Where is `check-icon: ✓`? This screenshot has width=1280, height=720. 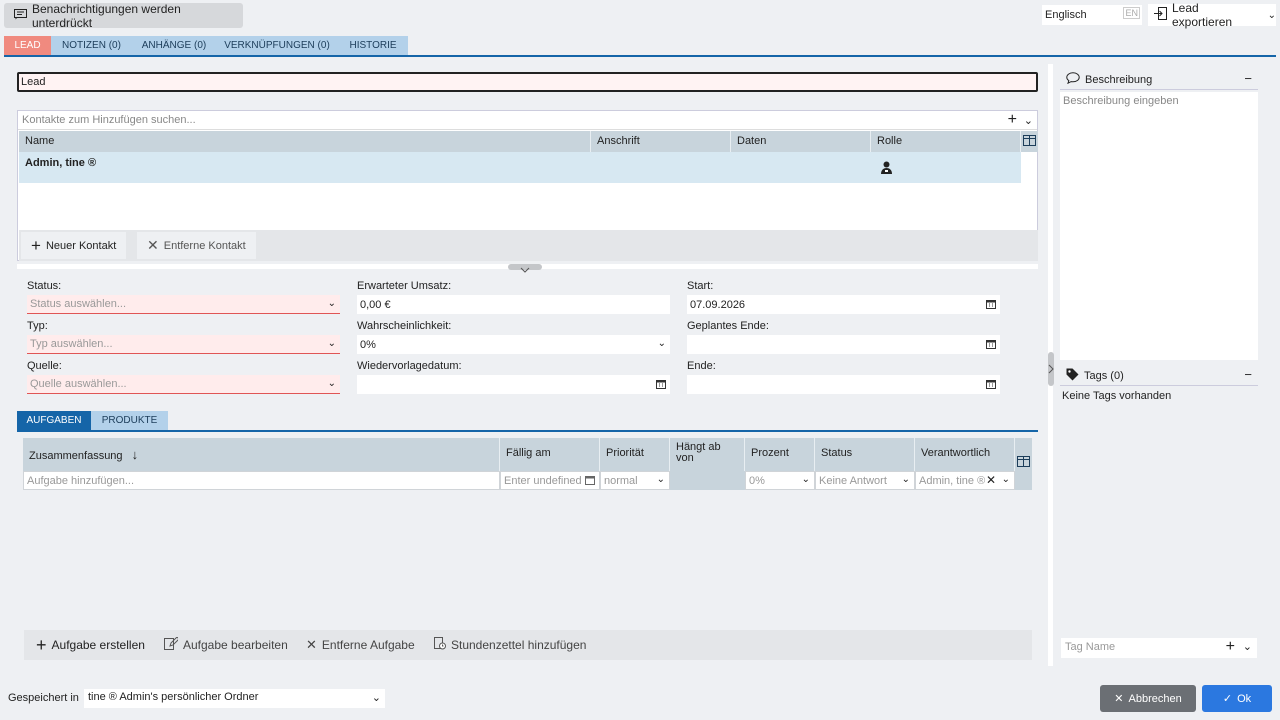
check-icon: ✓ is located at coordinates (1227, 699).